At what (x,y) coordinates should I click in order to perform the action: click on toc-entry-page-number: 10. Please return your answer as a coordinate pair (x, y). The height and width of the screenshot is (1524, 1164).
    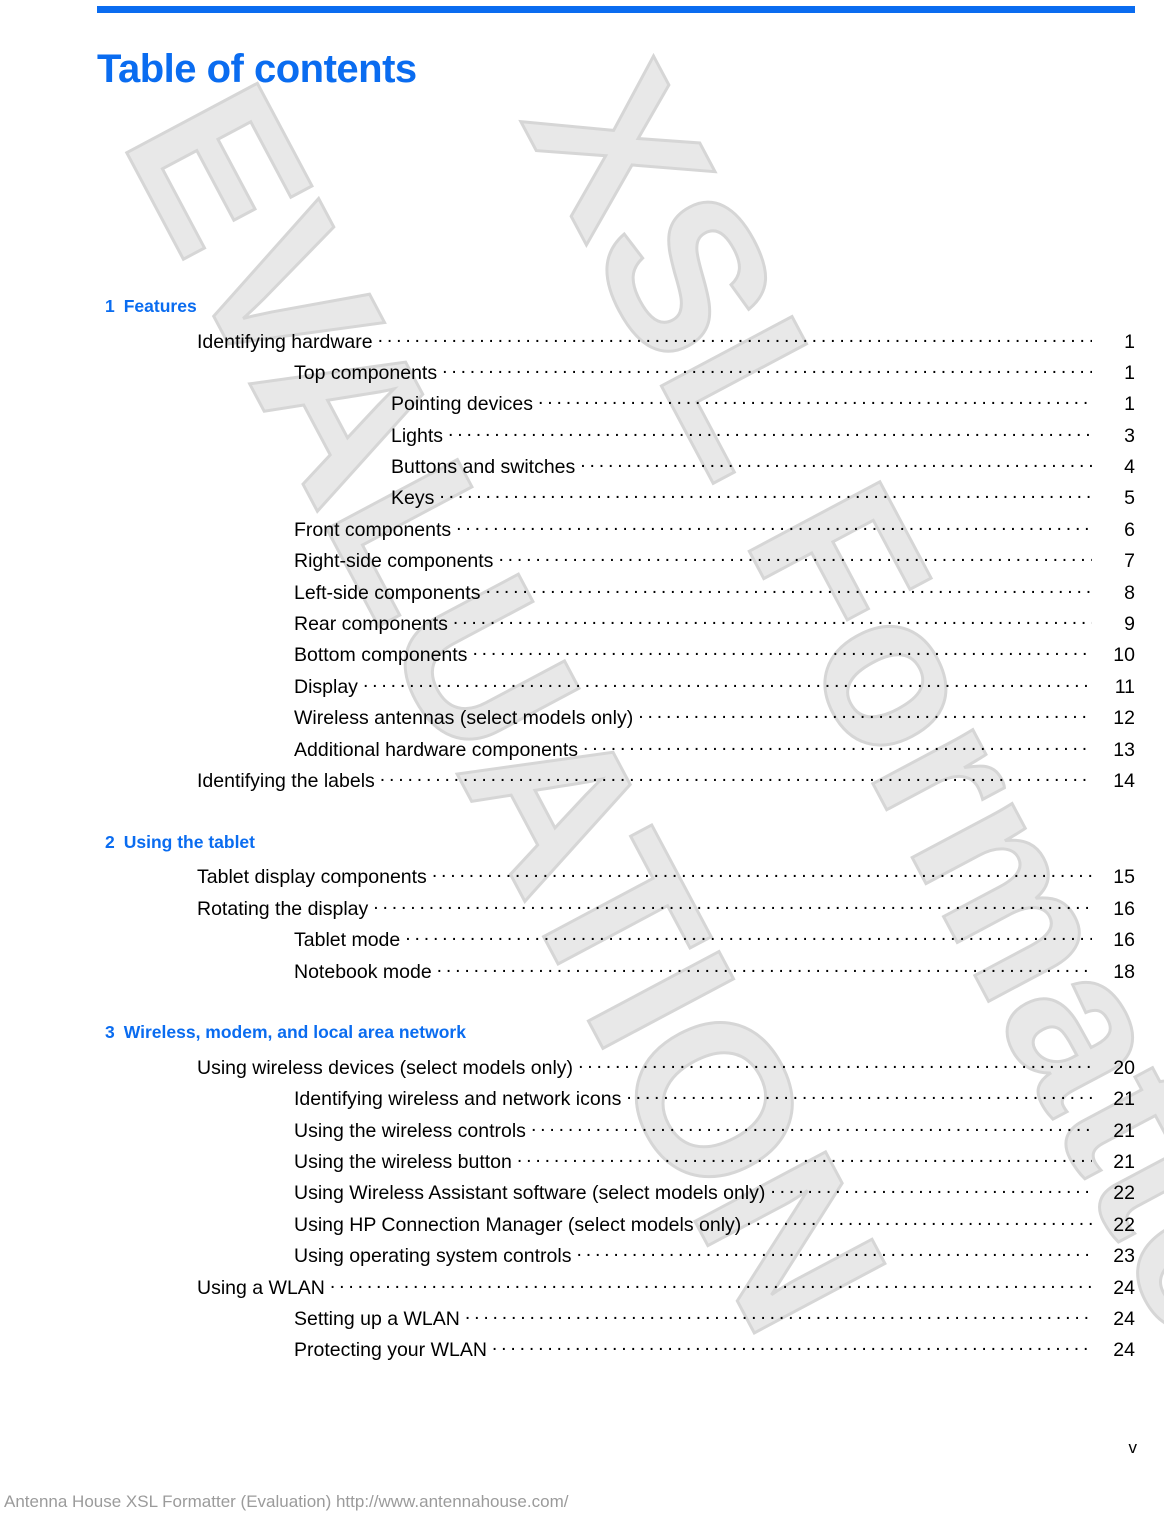
    Looking at the image, I should click on (1124, 655).